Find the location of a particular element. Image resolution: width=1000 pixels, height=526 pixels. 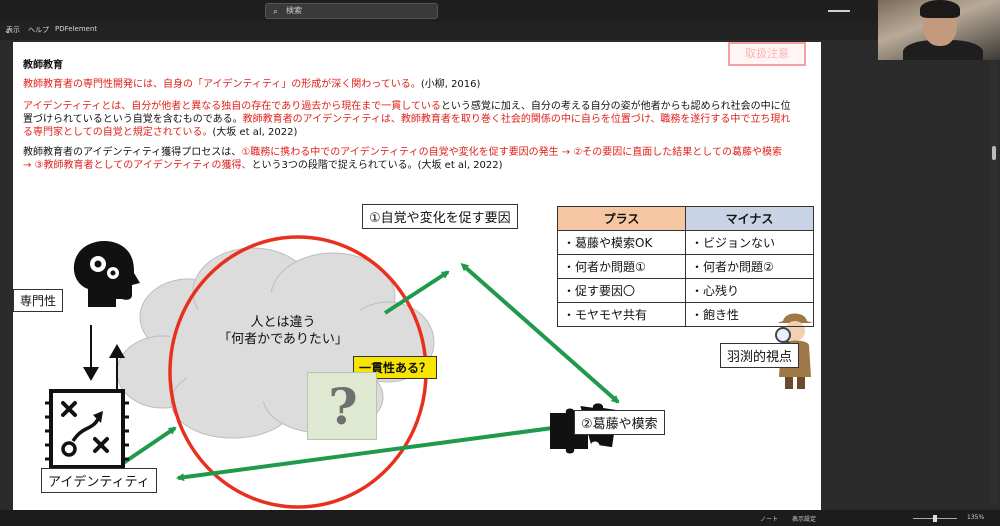

scrollbar-thumb is located at coordinates (994, 153).